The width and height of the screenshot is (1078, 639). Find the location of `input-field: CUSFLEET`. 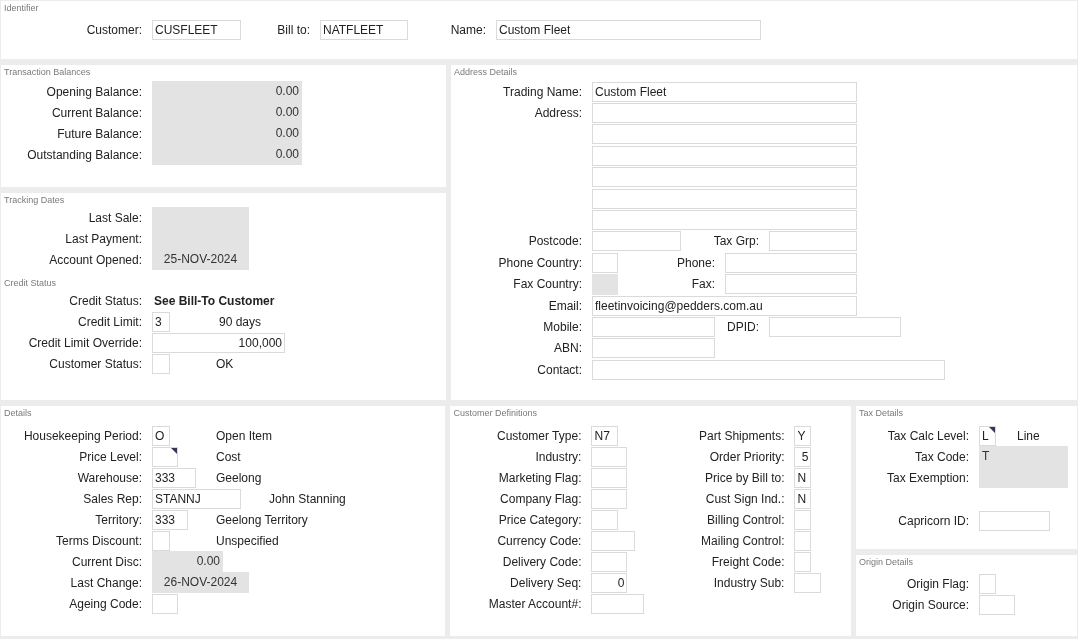

input-field: CUSFLEET is located at coordinates (196, 29).